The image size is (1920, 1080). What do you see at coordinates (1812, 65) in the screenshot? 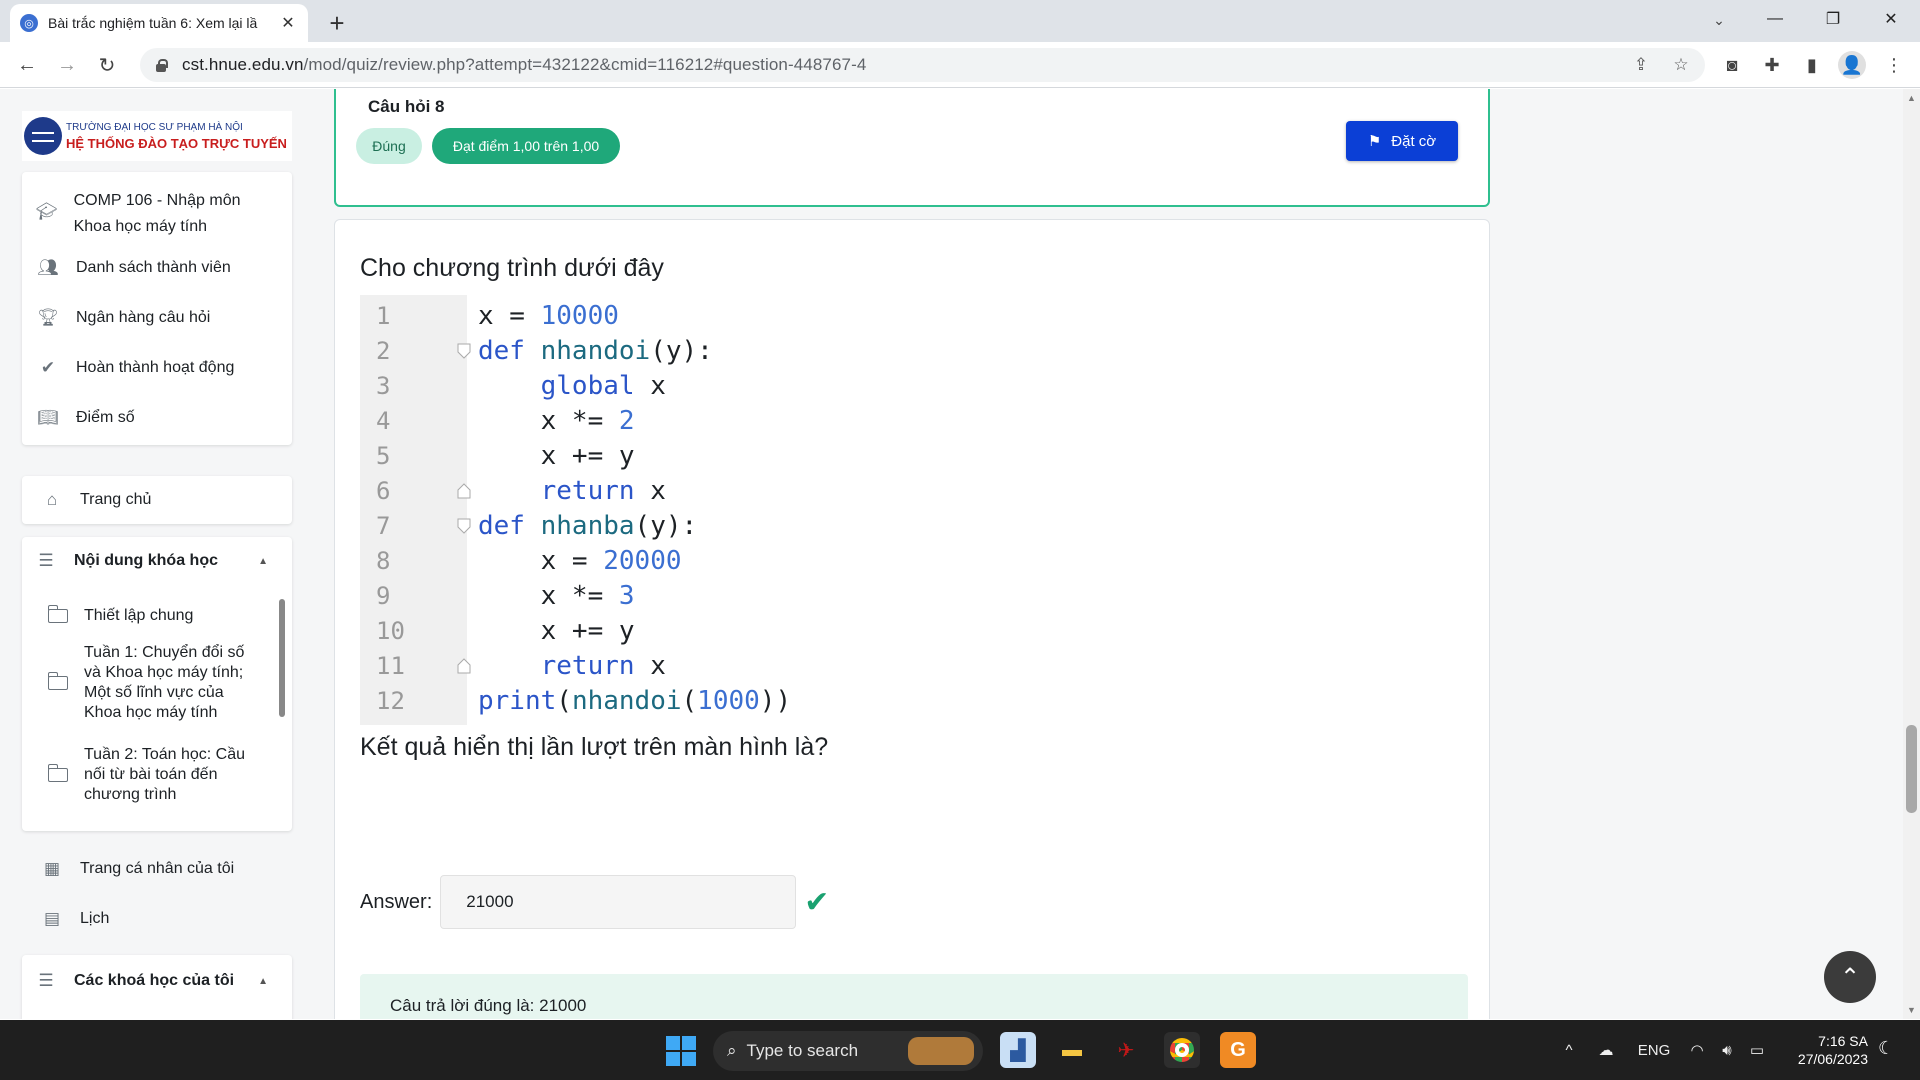
I see `side-panel-icon: ▮` at bounding box center [1812, 65].